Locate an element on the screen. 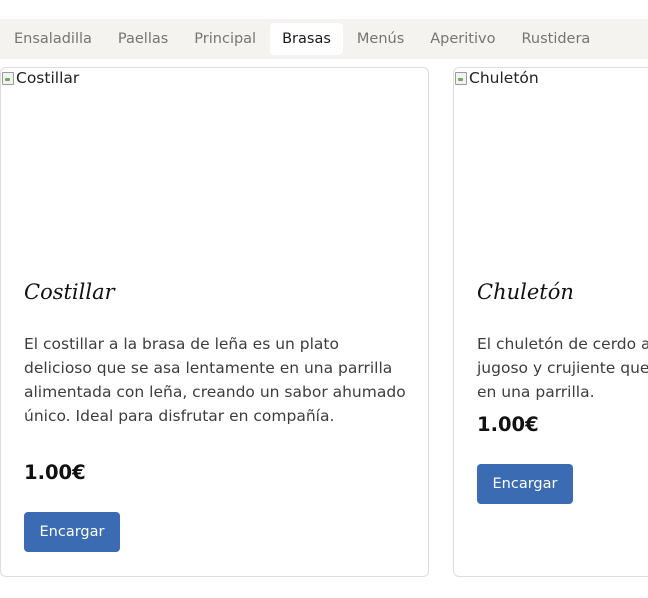 This screenshot has height=598, width=648. description-line: jugoso y crujiente que is located at coordinates (562, 368).